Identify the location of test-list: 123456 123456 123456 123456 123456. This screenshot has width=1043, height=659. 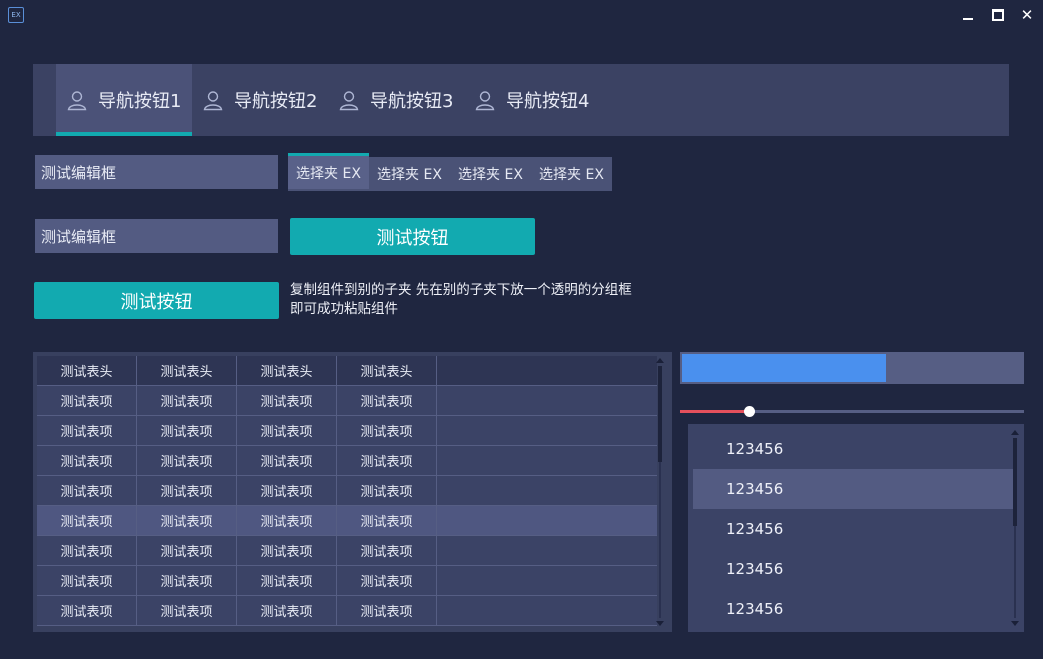
(856, 528).